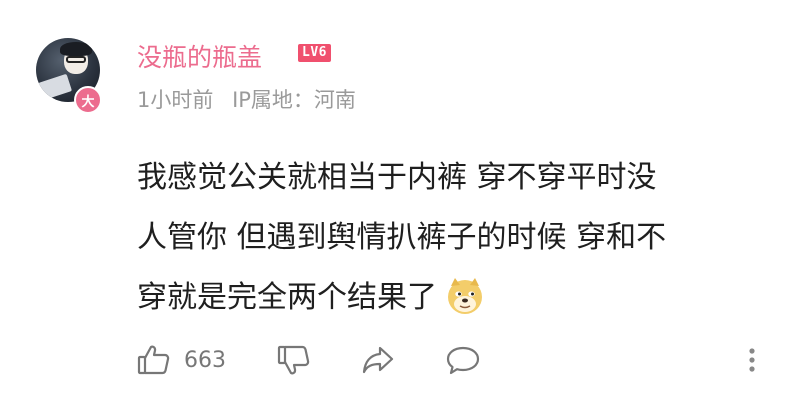  Describe the element at coordinates (205, 360) in the screenshot. I see `like-count: 663` at that location.